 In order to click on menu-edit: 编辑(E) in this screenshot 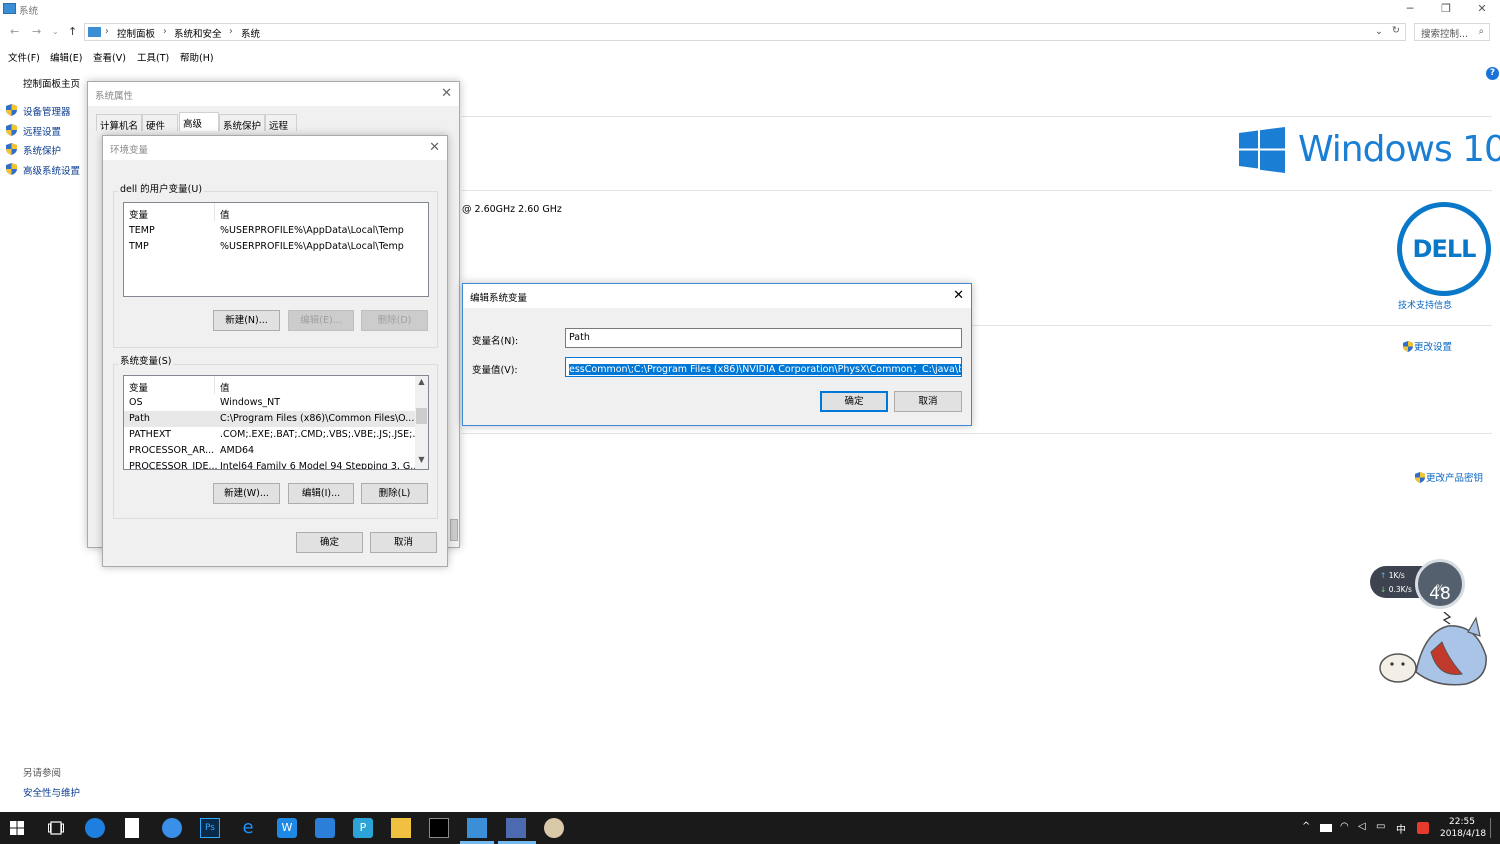, I will do `click(66, 57)`.